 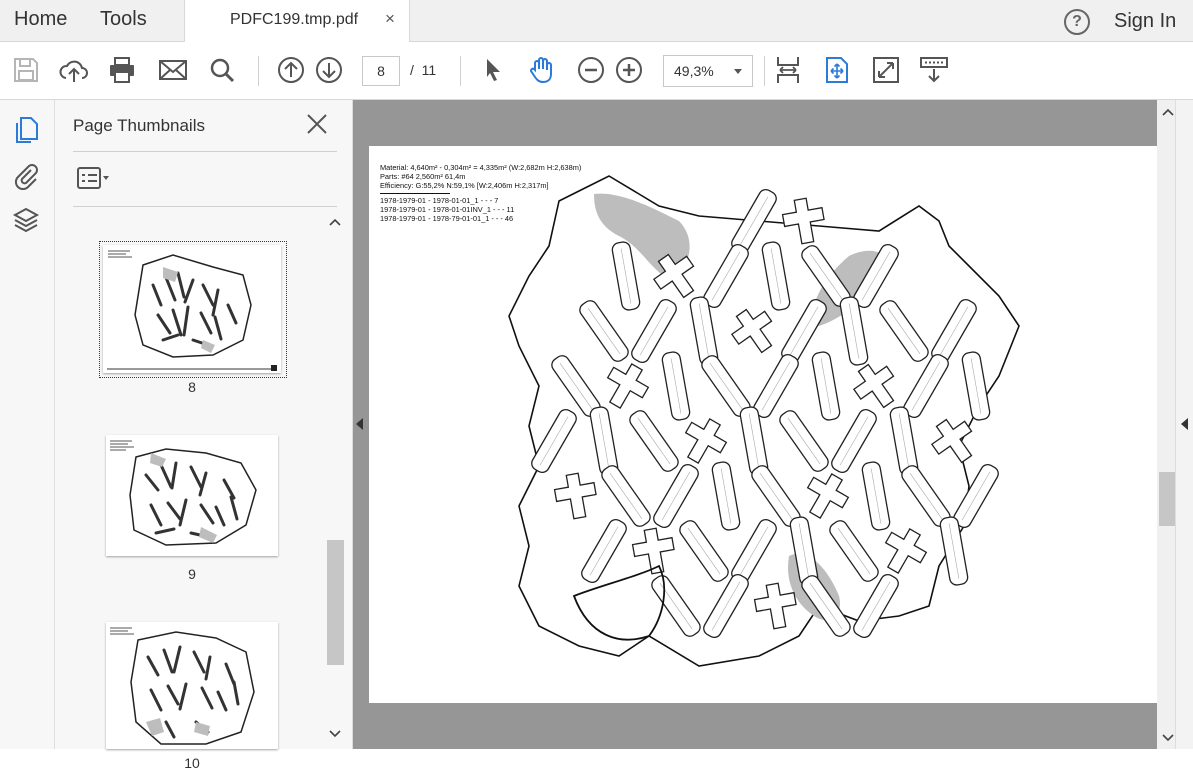 What do you see at coordinates (429, 70) in the screenshot?
I see `total-pages: 11` at bounding box center [429, 70].